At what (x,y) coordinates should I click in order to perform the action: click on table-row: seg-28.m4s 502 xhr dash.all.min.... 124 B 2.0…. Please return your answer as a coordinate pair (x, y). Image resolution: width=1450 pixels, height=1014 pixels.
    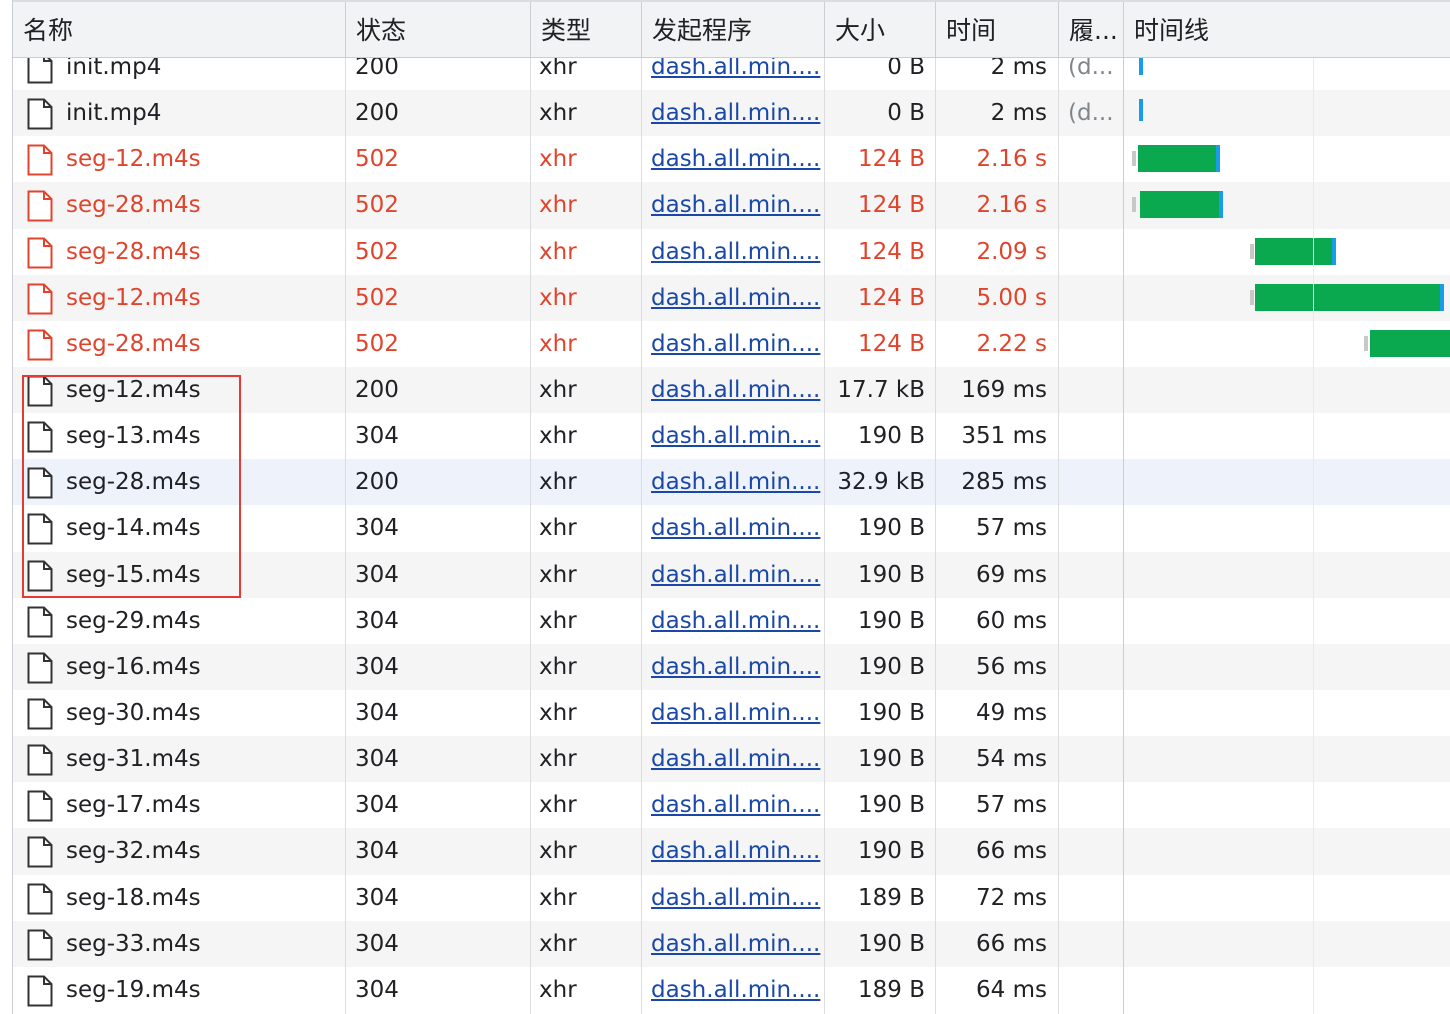
    Looking at the image, I should click on (731, 252).